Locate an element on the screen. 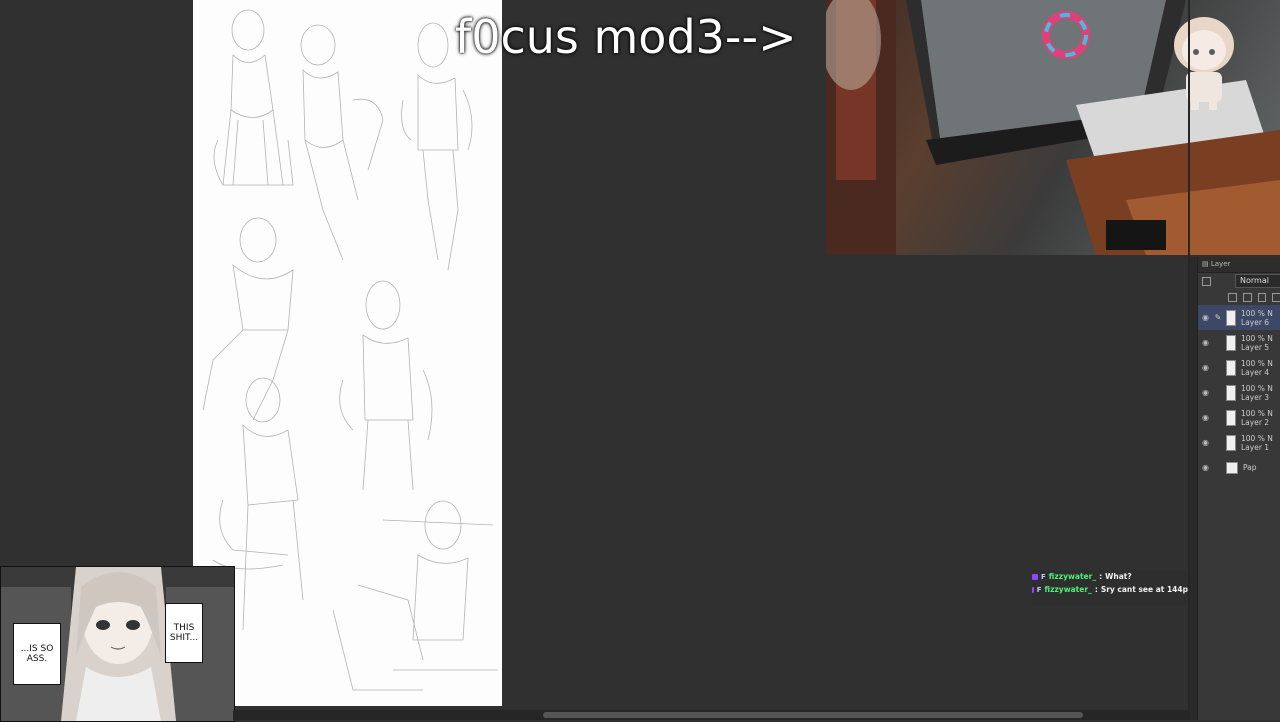 The image size is (1280, 722). layer-info: 100 % N Layer 2 is located at coordinates (1257, 418).